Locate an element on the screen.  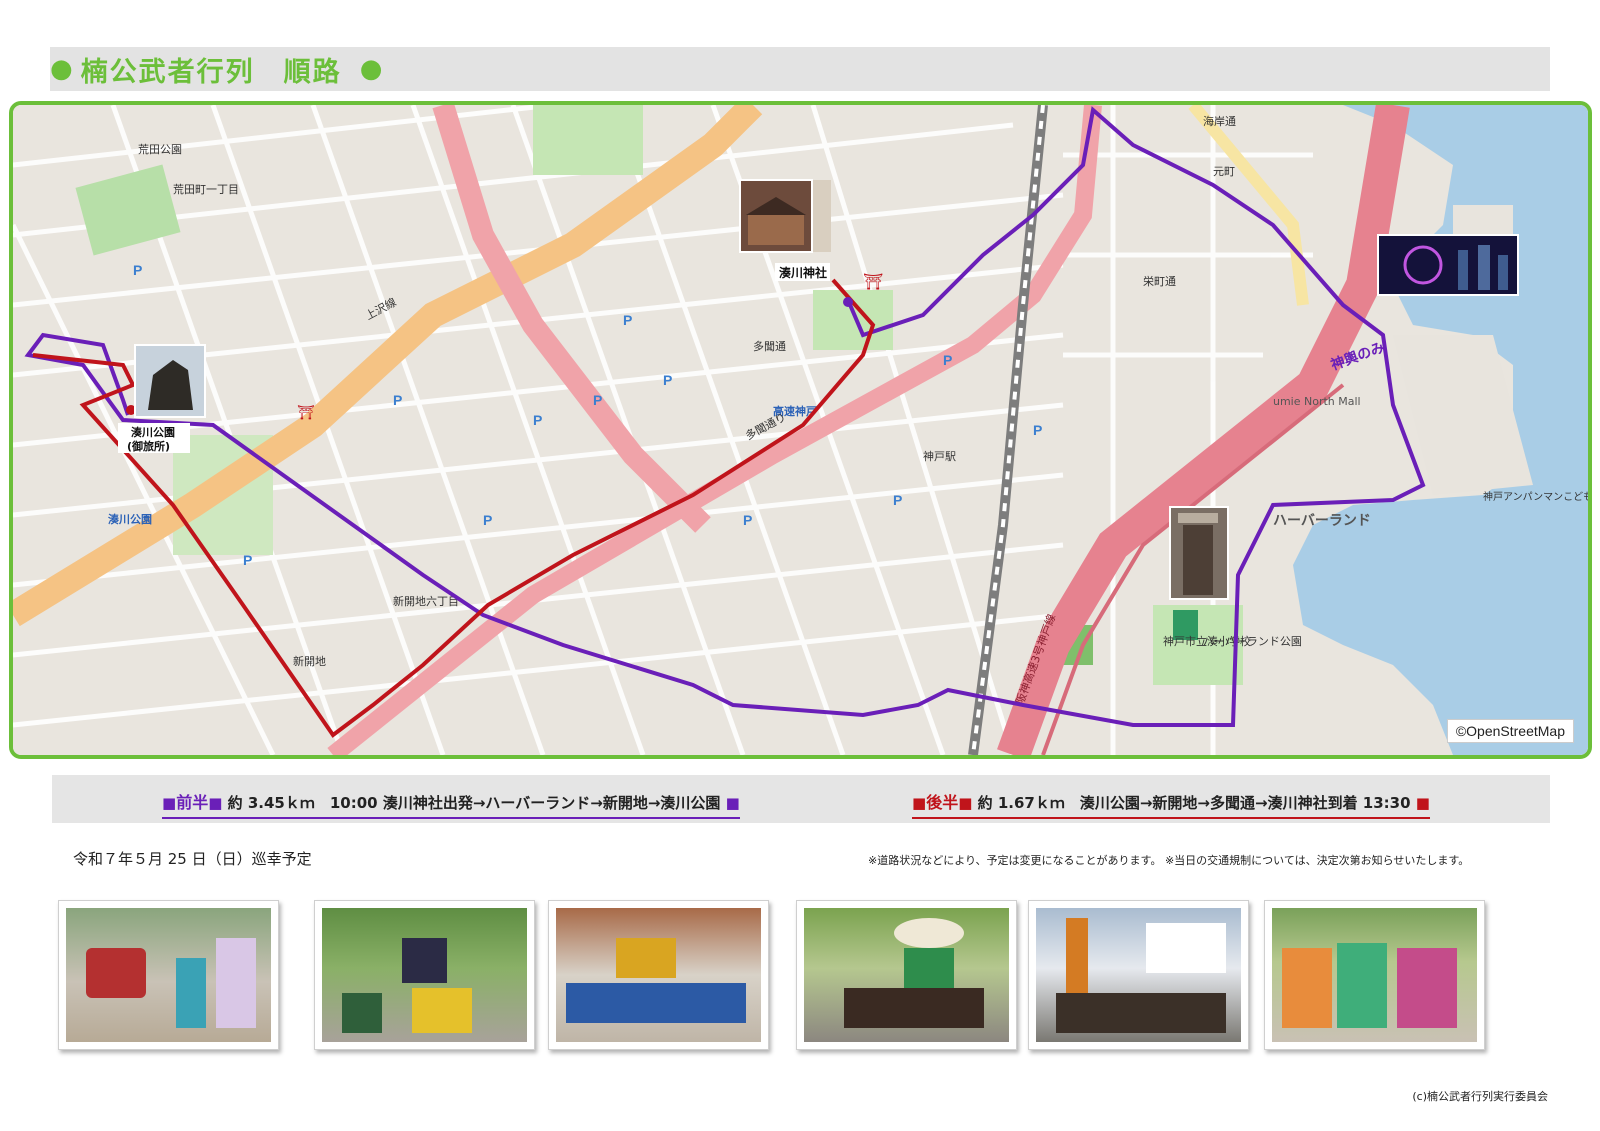
legend-first-label: 前半 is located at coordinates (192, 802).